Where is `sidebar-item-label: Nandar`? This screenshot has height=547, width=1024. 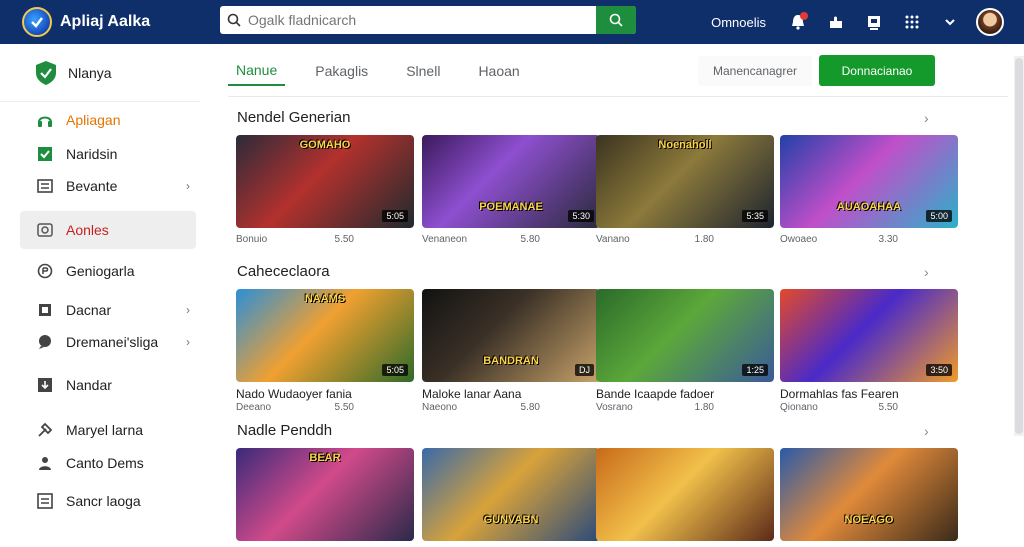 sidebar-item-label: Nandar is located at coordinates (89, 385).